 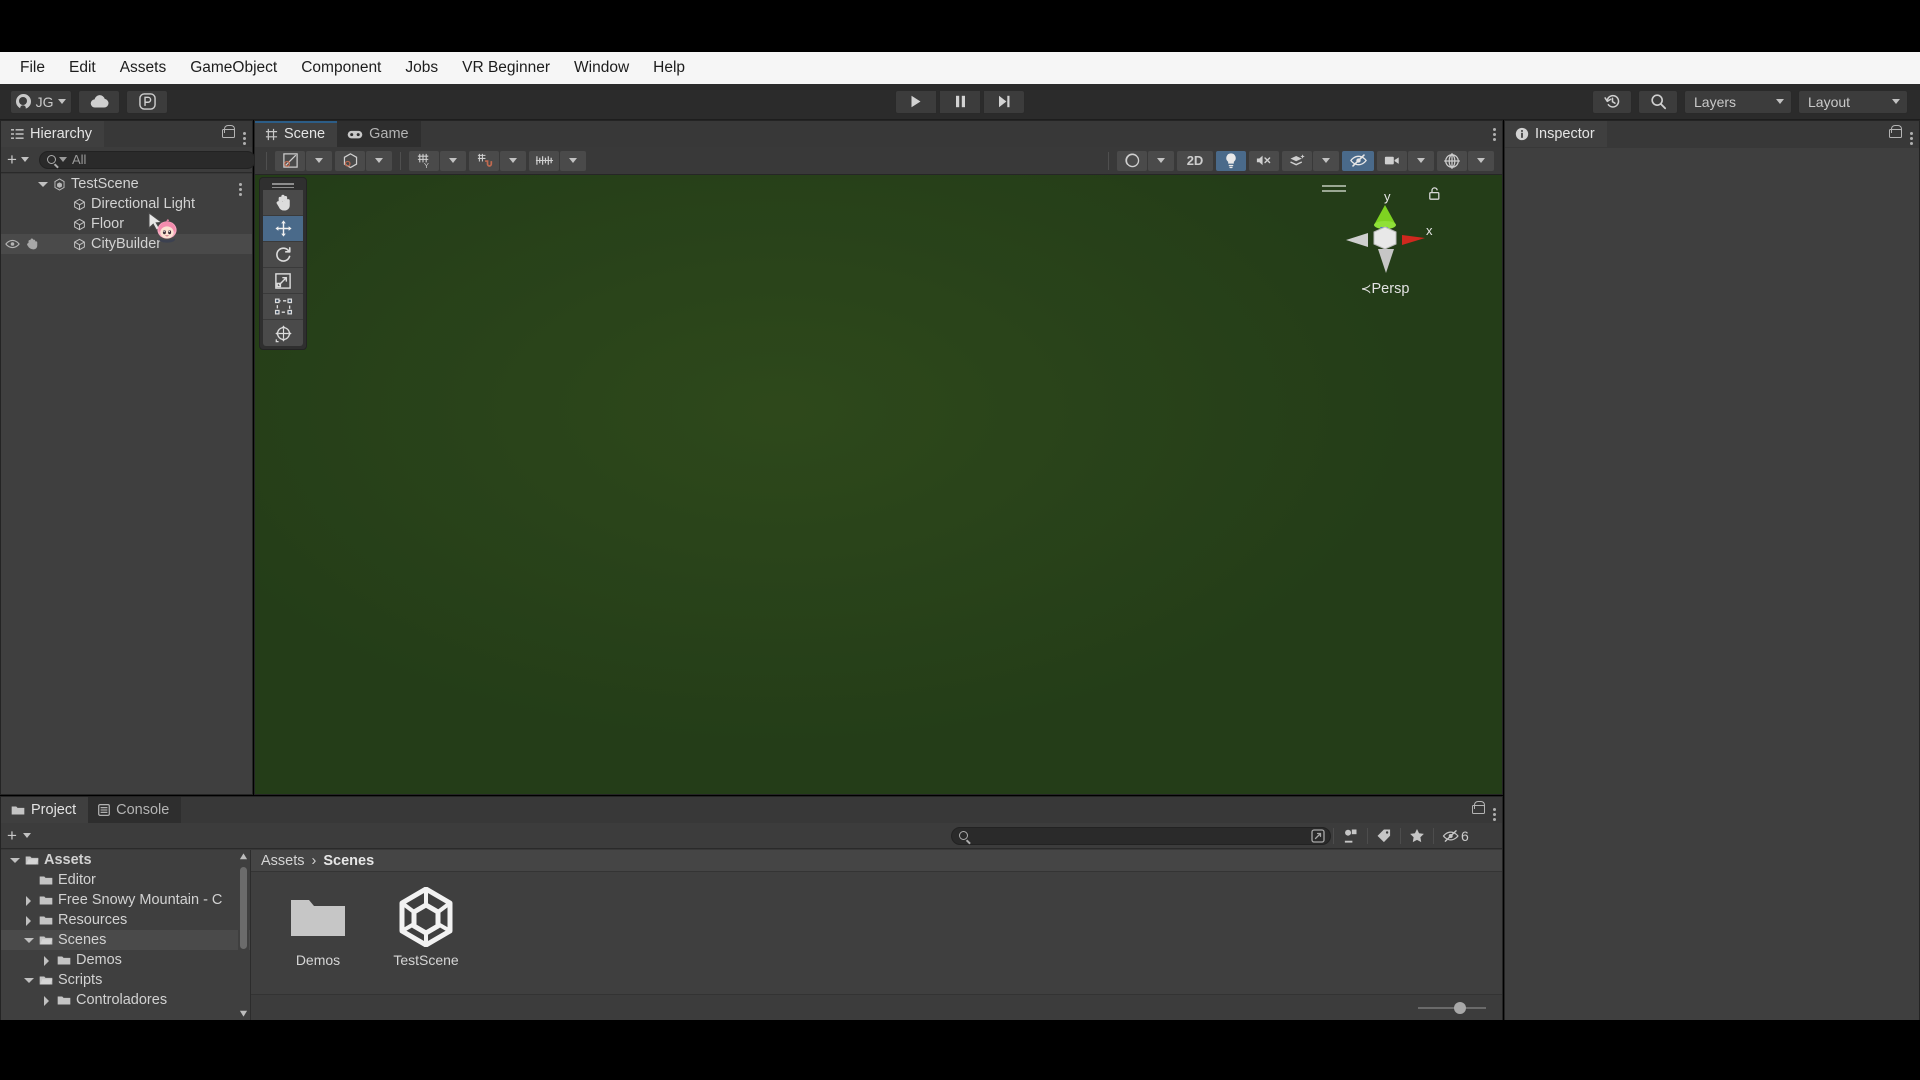 What do you see at coordinates (82, 68) in the screenshot?
I see `menu-edit: Edit` at bounding box center [82, 68].